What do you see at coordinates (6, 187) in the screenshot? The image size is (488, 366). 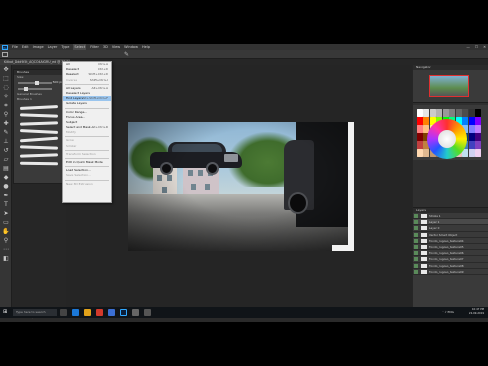 I see `dodge-tool-icon: ●` at bounding box center [6, 187].